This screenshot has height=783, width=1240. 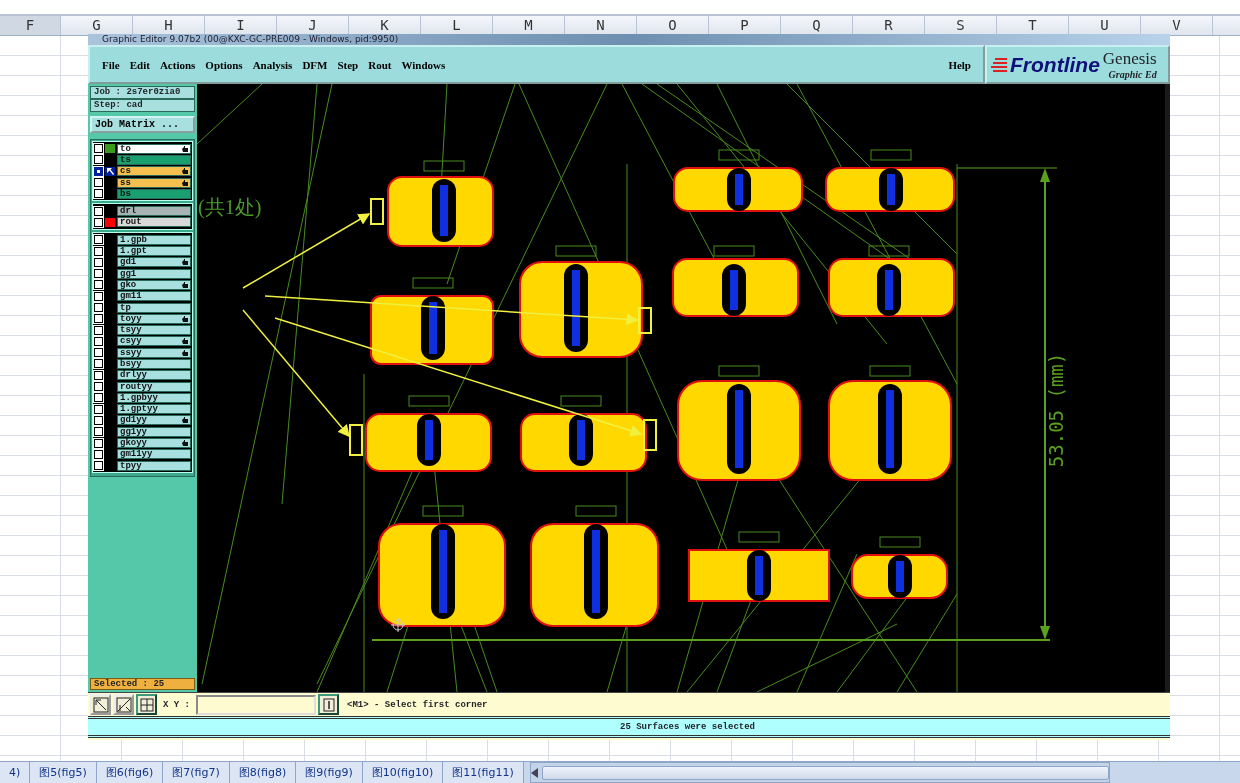 I want to click on layer-name: toyy, so click(x=154, y=318).